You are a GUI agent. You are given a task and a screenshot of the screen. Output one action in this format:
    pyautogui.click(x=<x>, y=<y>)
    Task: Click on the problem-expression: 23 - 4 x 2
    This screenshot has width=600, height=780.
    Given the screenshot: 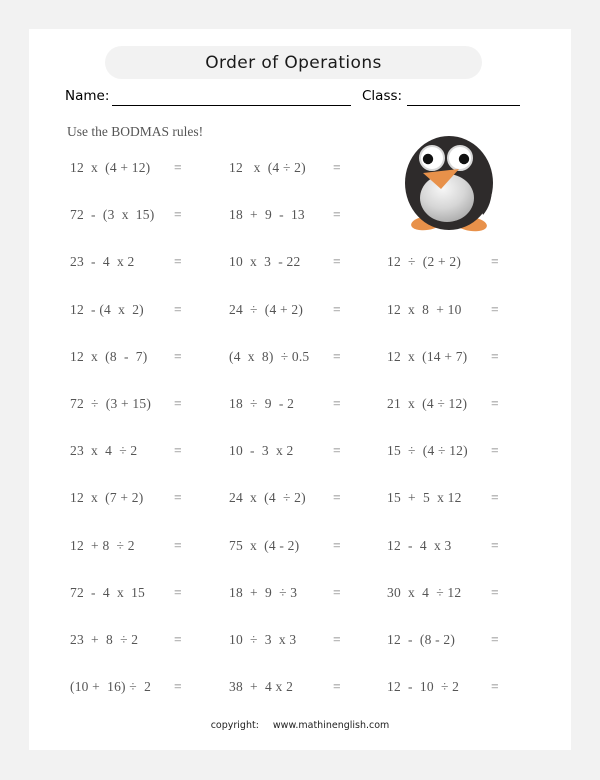 What is the action you would take?
    pyautogui.click(x=102, y=262)
    